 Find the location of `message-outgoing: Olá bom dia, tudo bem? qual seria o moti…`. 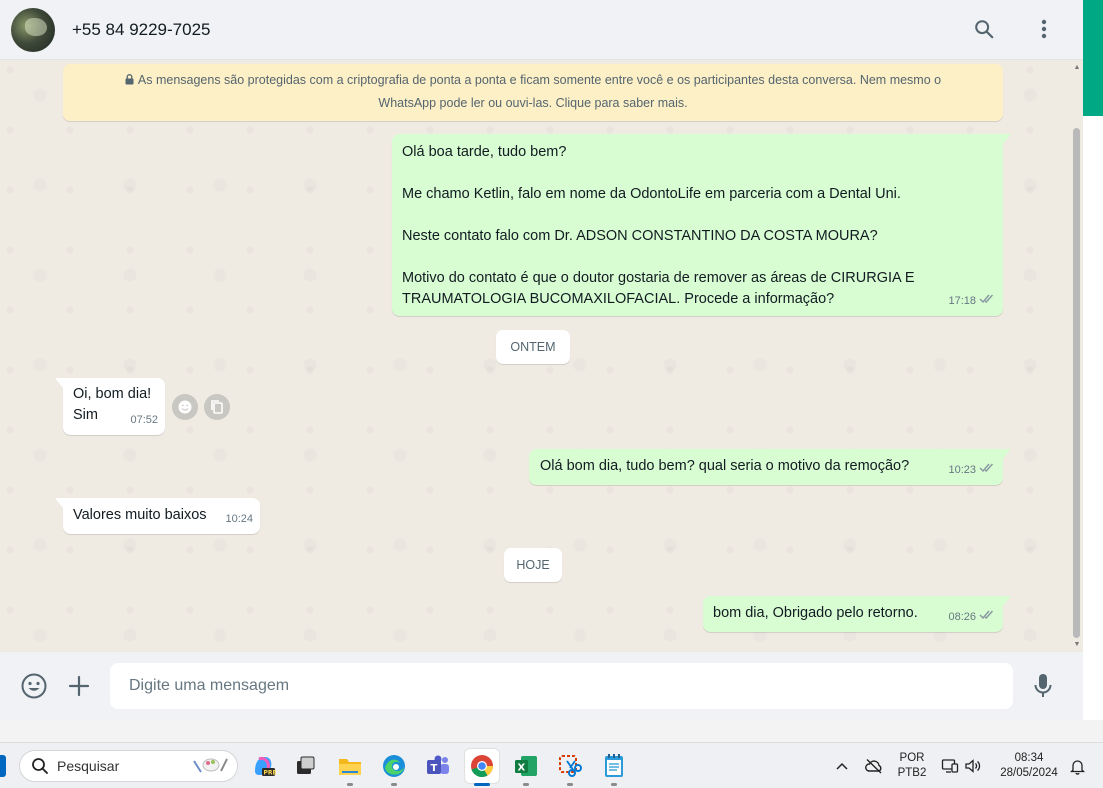

message-outgoing: Olá bom dia, tudo bem? qual seria o moti… is located at coordinates (770, 467).